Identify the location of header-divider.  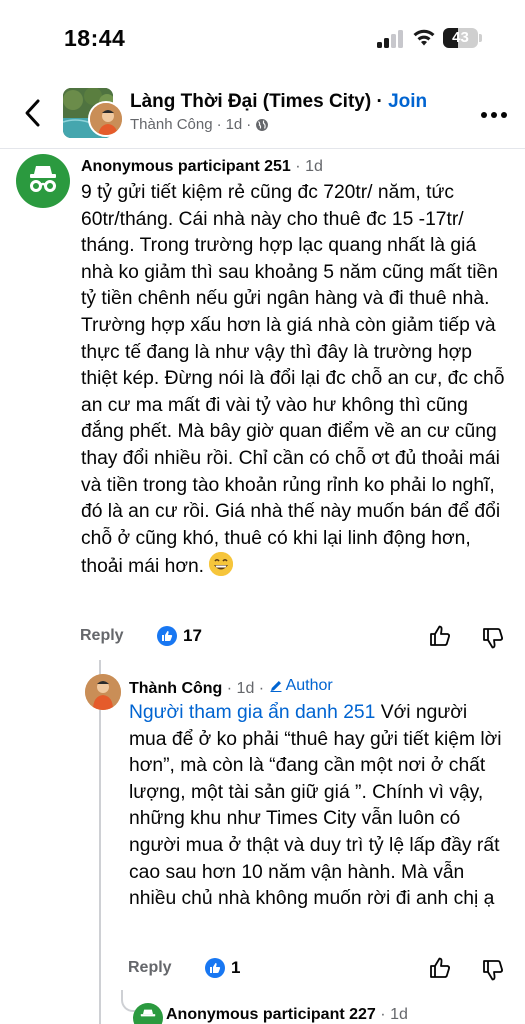
(262, 148).